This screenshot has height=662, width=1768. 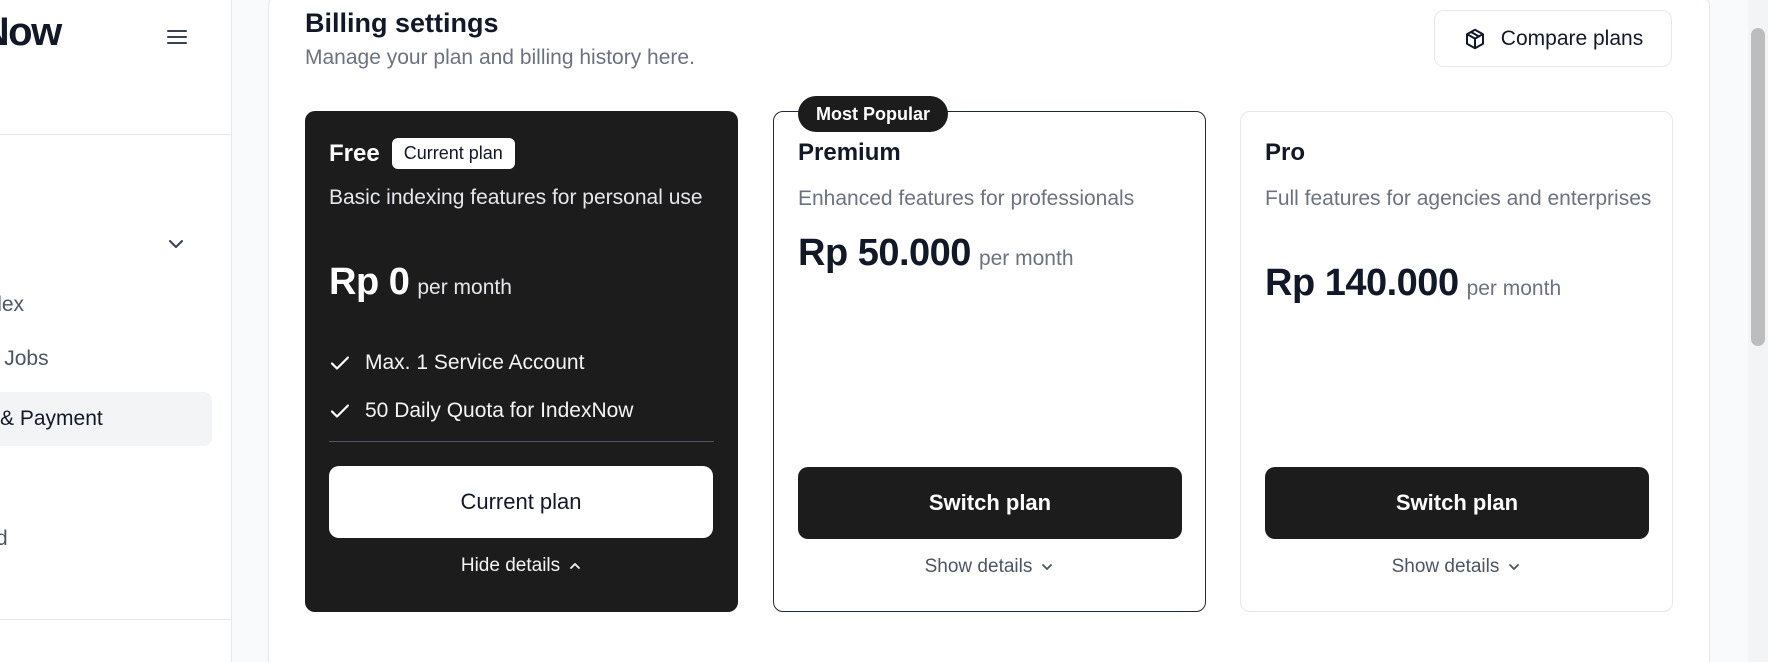 What do you see at coordinates (369, 282) in the screenshot?
I see `price-amount: Rp 0` at bounding box center [369, 282].